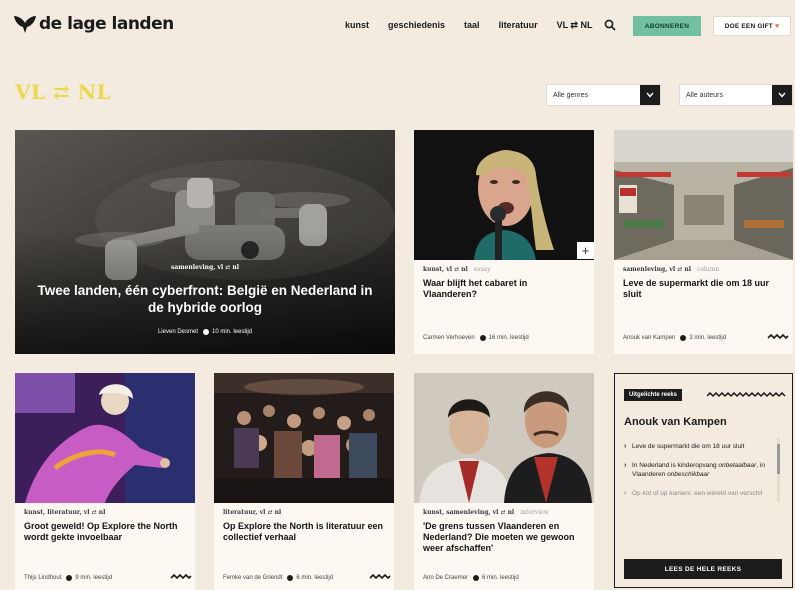  Describe the element at coordinates (106, 24) in the screenshot. I see `logo-text: de lage landen` at that location.